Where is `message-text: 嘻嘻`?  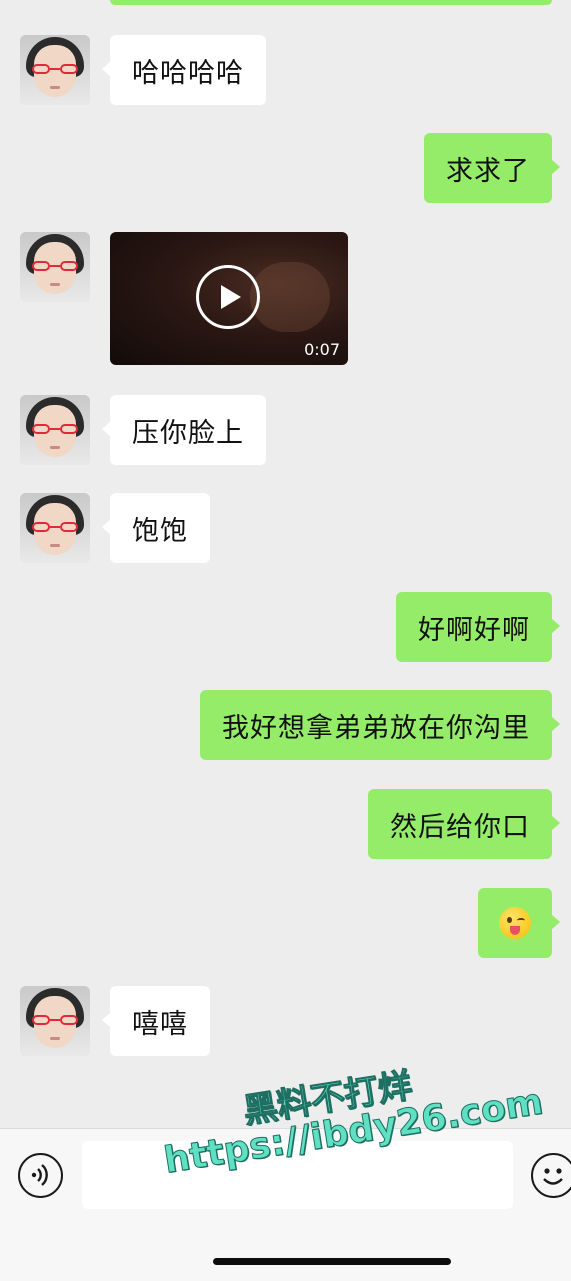 message-text: 嘻嘻 is located at coordinates (160, 1024).